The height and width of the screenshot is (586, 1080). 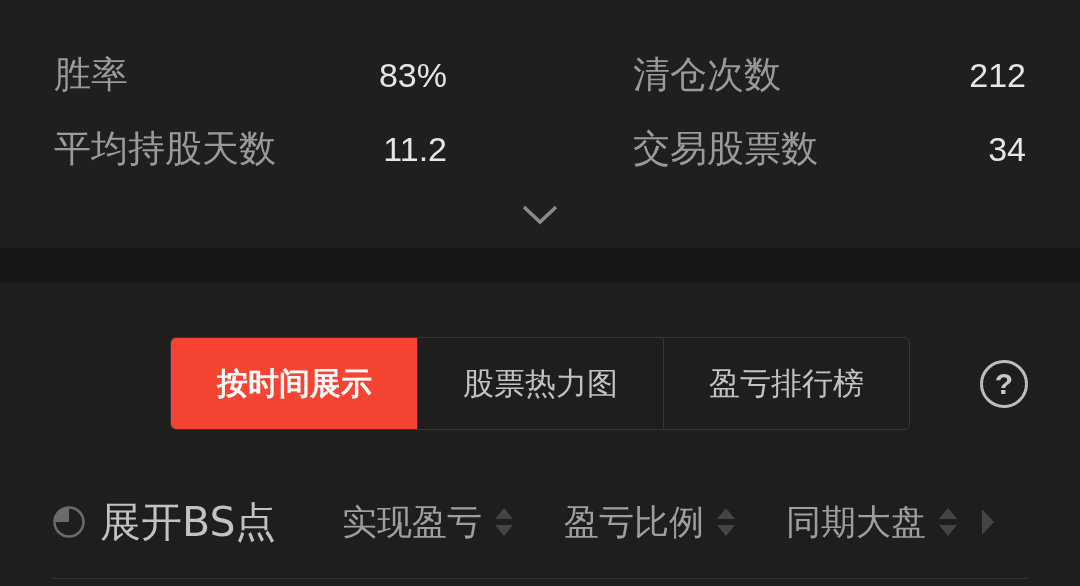 What do you see at coordinates (412, 522) in the screenshot?
I see `column-header: 实现盈亏` at bounding box center [412, 522].